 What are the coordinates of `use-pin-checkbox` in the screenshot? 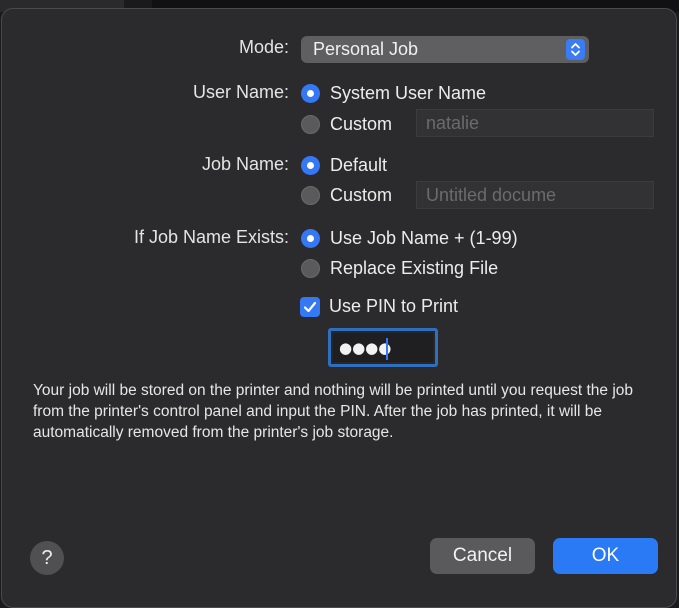 It's located at (310, 307).